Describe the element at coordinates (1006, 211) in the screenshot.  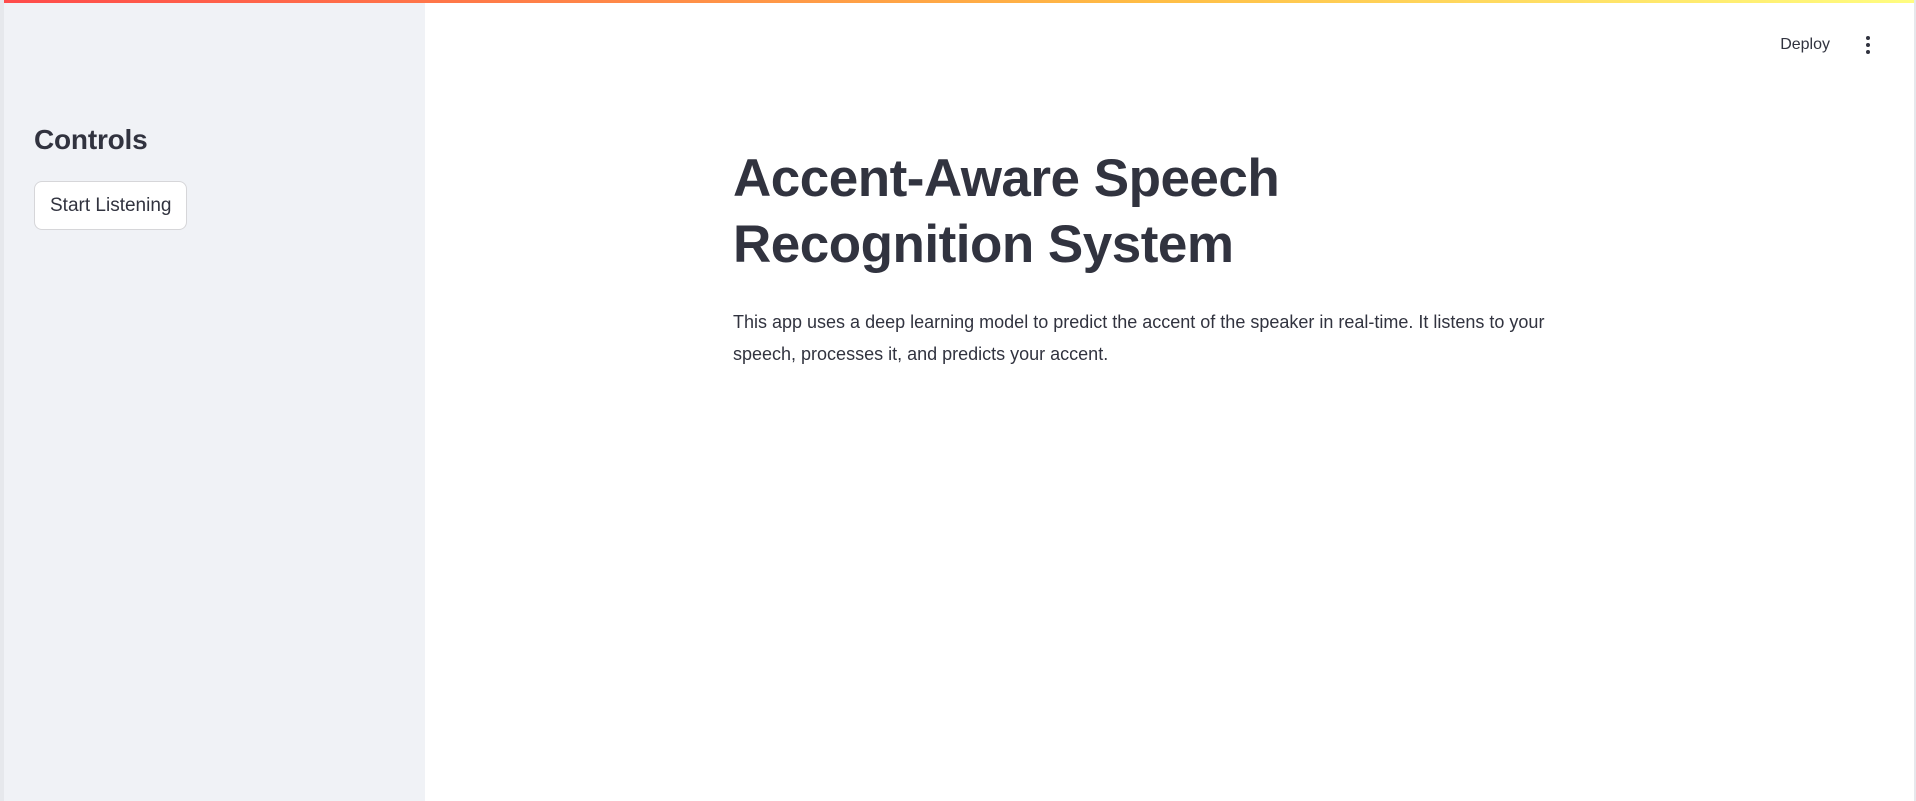
I see `page-title: Accent-Aware Speech Recognition System` at that location.